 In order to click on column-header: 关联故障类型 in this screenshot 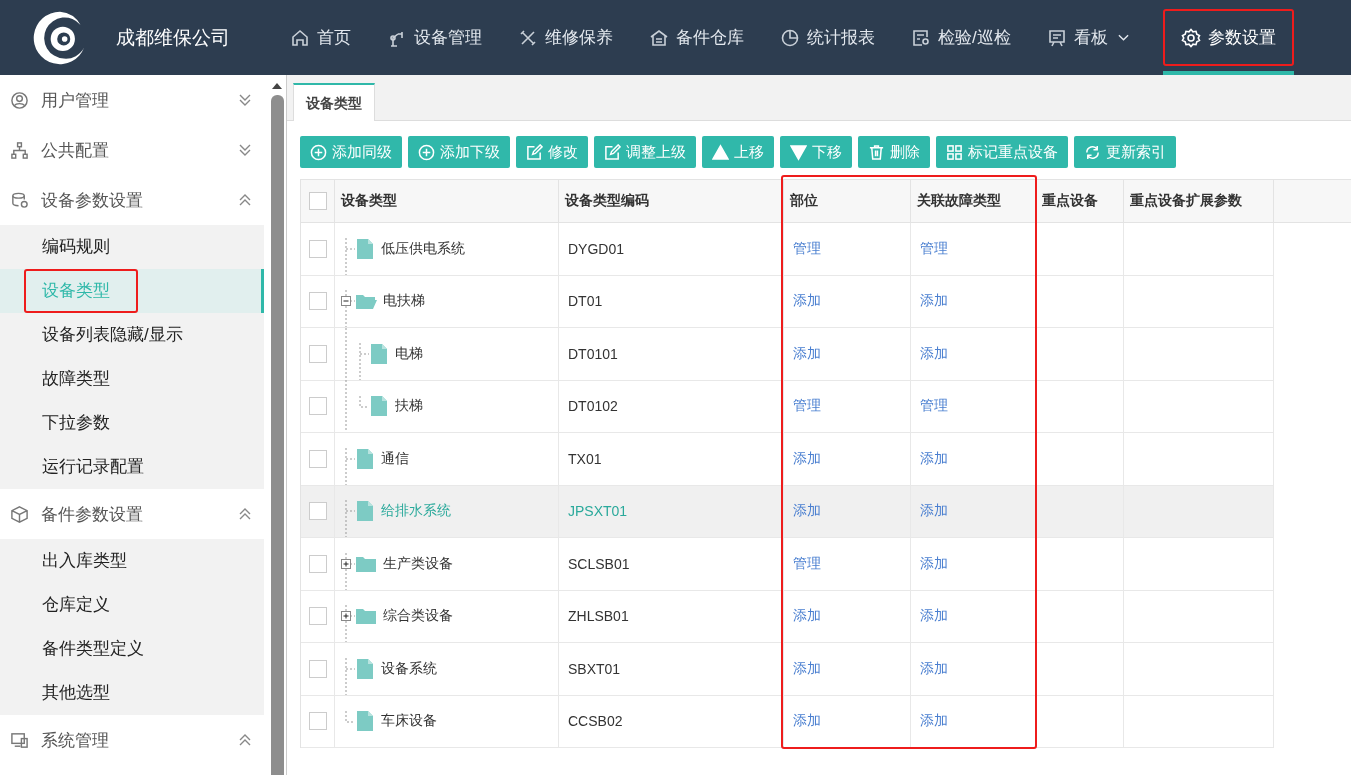, I will do `click(973, 201)`.